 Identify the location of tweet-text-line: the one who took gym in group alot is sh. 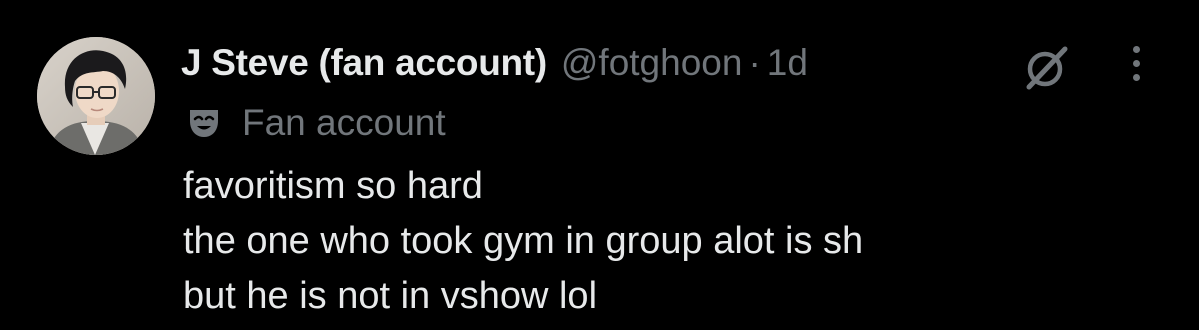
(523, 241).